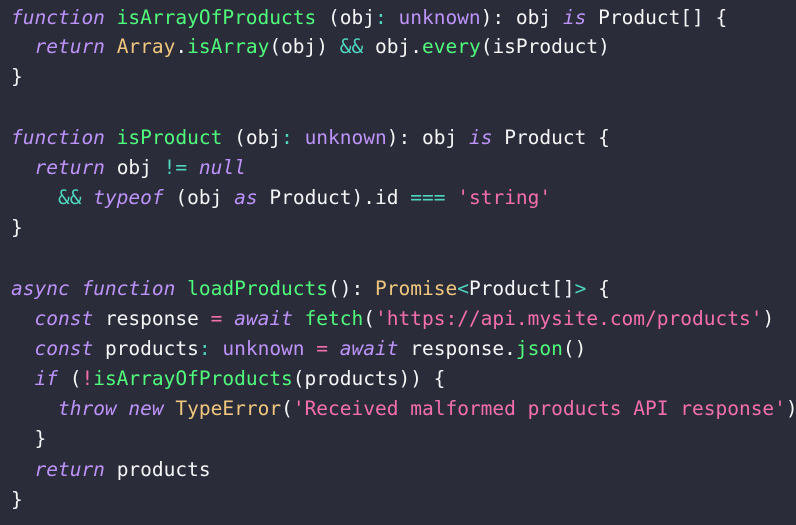 The image size is (796, 525). What do you see at coordinates (369, 348) in the screenshot?
I see `code-token-keyword: await` at bounding box center [369, 348].